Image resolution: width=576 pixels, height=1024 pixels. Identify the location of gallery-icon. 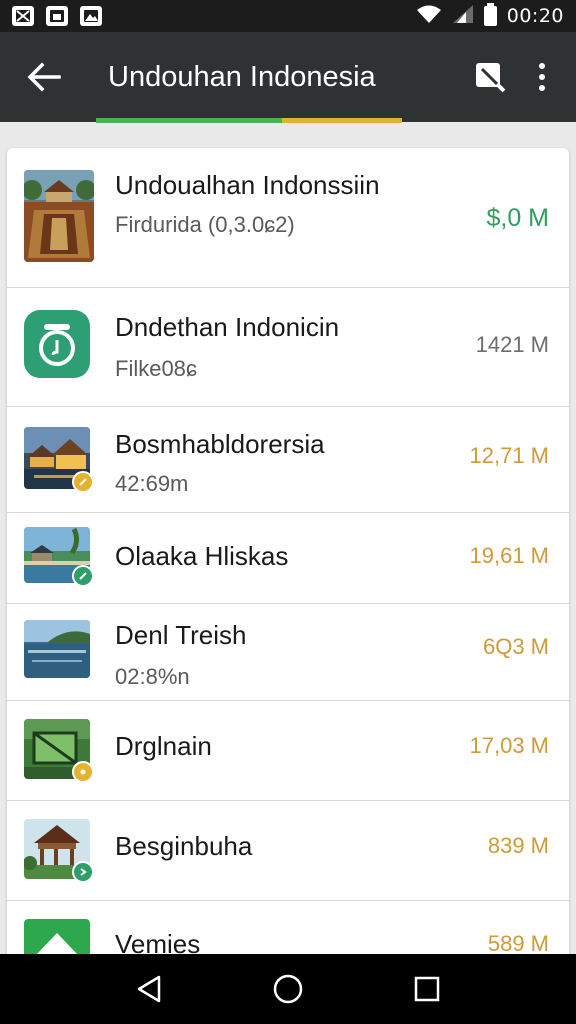
(57, 16).